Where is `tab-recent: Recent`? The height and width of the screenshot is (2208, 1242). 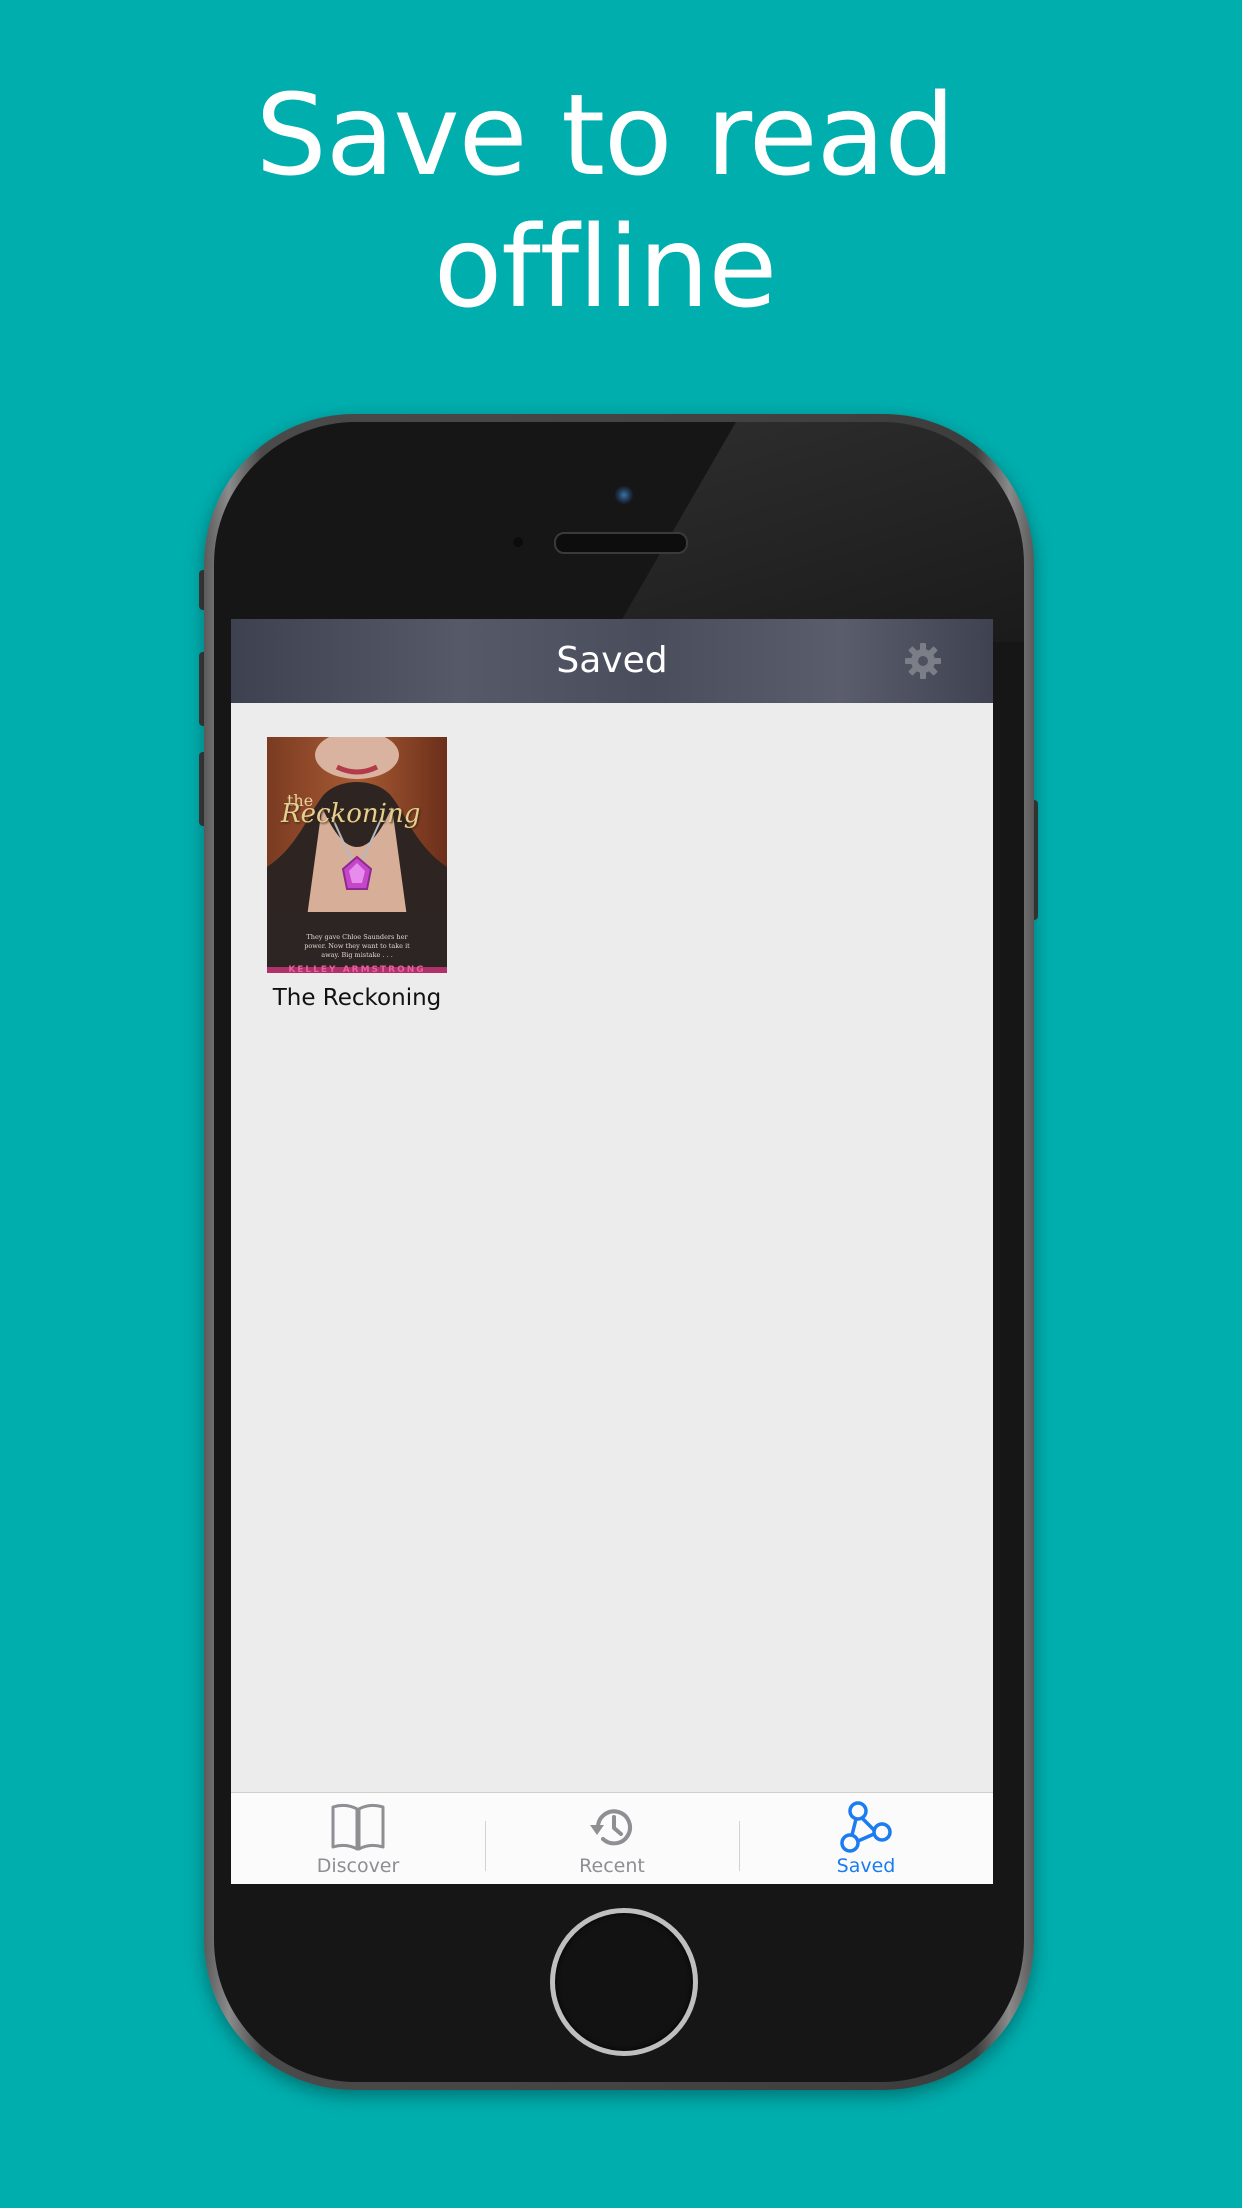 tab-recent: Recent is located at coordinates (612, 1838).